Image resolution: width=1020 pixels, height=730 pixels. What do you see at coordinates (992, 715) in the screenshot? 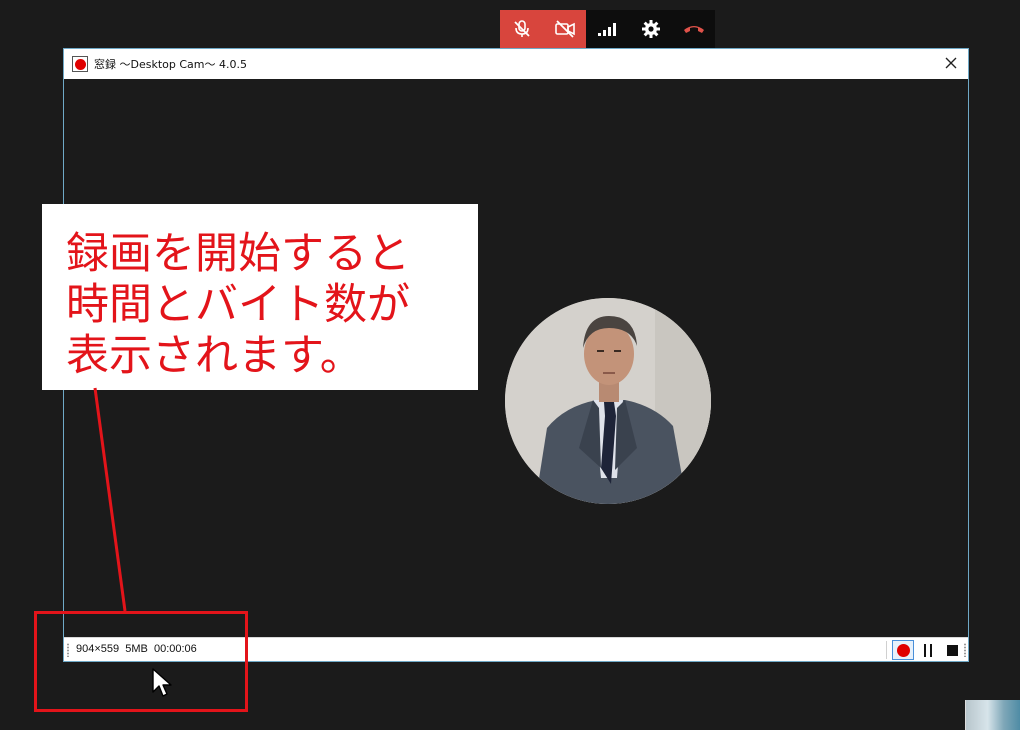
I see `self-view-thumbnail` at bounding box center [992, 715].